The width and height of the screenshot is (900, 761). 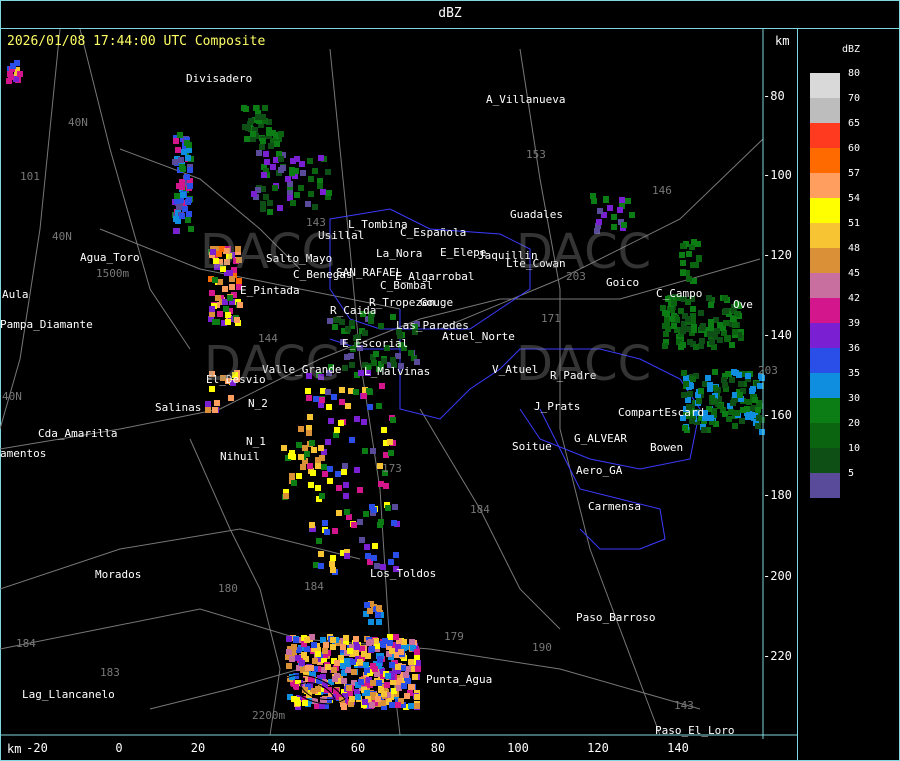 What do you see at coordinates (774, 96) in the screenshot?
I see `y-tick-label: -80` at bounding box center [774, 96].